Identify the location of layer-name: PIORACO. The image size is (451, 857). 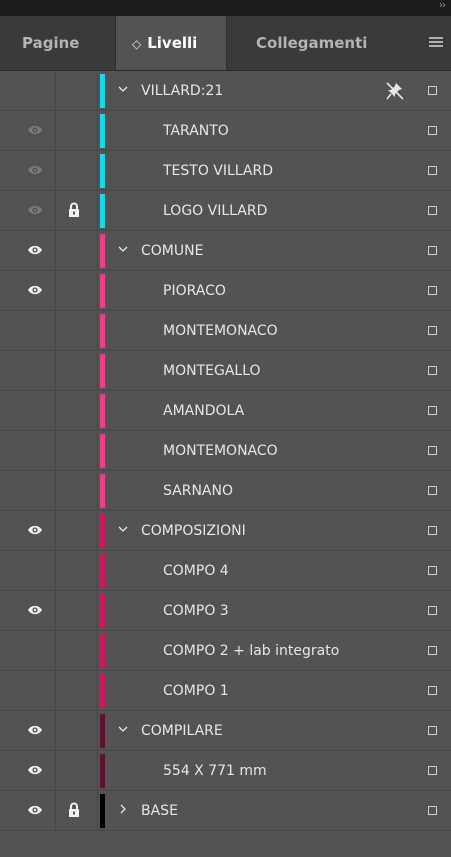
(194, 291).